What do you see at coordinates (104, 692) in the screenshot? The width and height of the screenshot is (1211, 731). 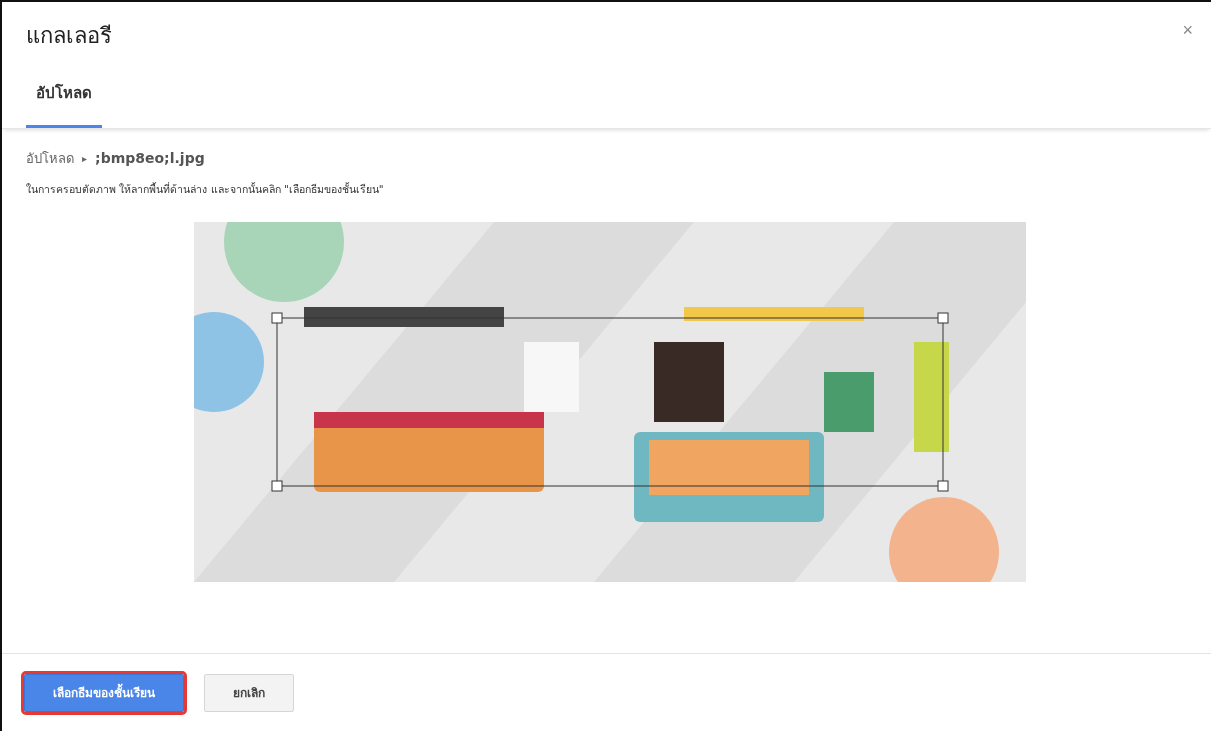 I see `confirm-button: เลือกธีมของชั้นเรียน` at bounding box center [104, 692].